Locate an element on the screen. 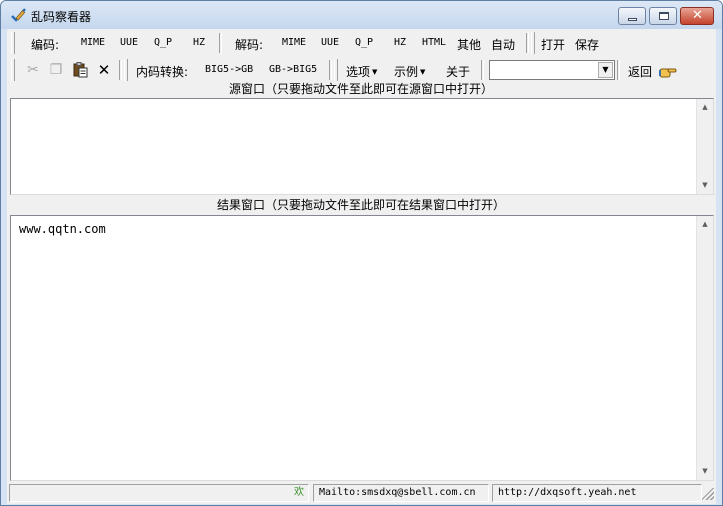  back-button: 返回 is located at coordinates (652, 71).